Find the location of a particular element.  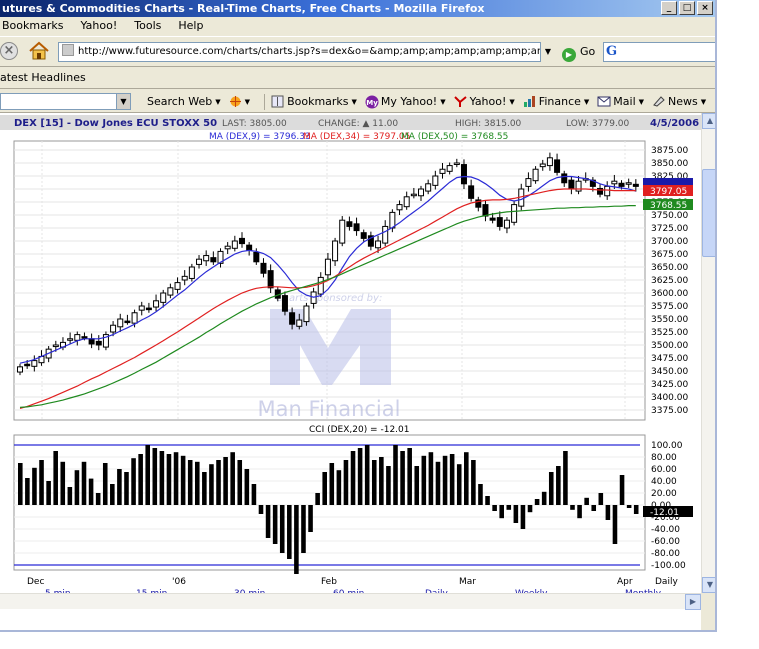

highlight-button: ▼ is located at coordinates (239, 101).